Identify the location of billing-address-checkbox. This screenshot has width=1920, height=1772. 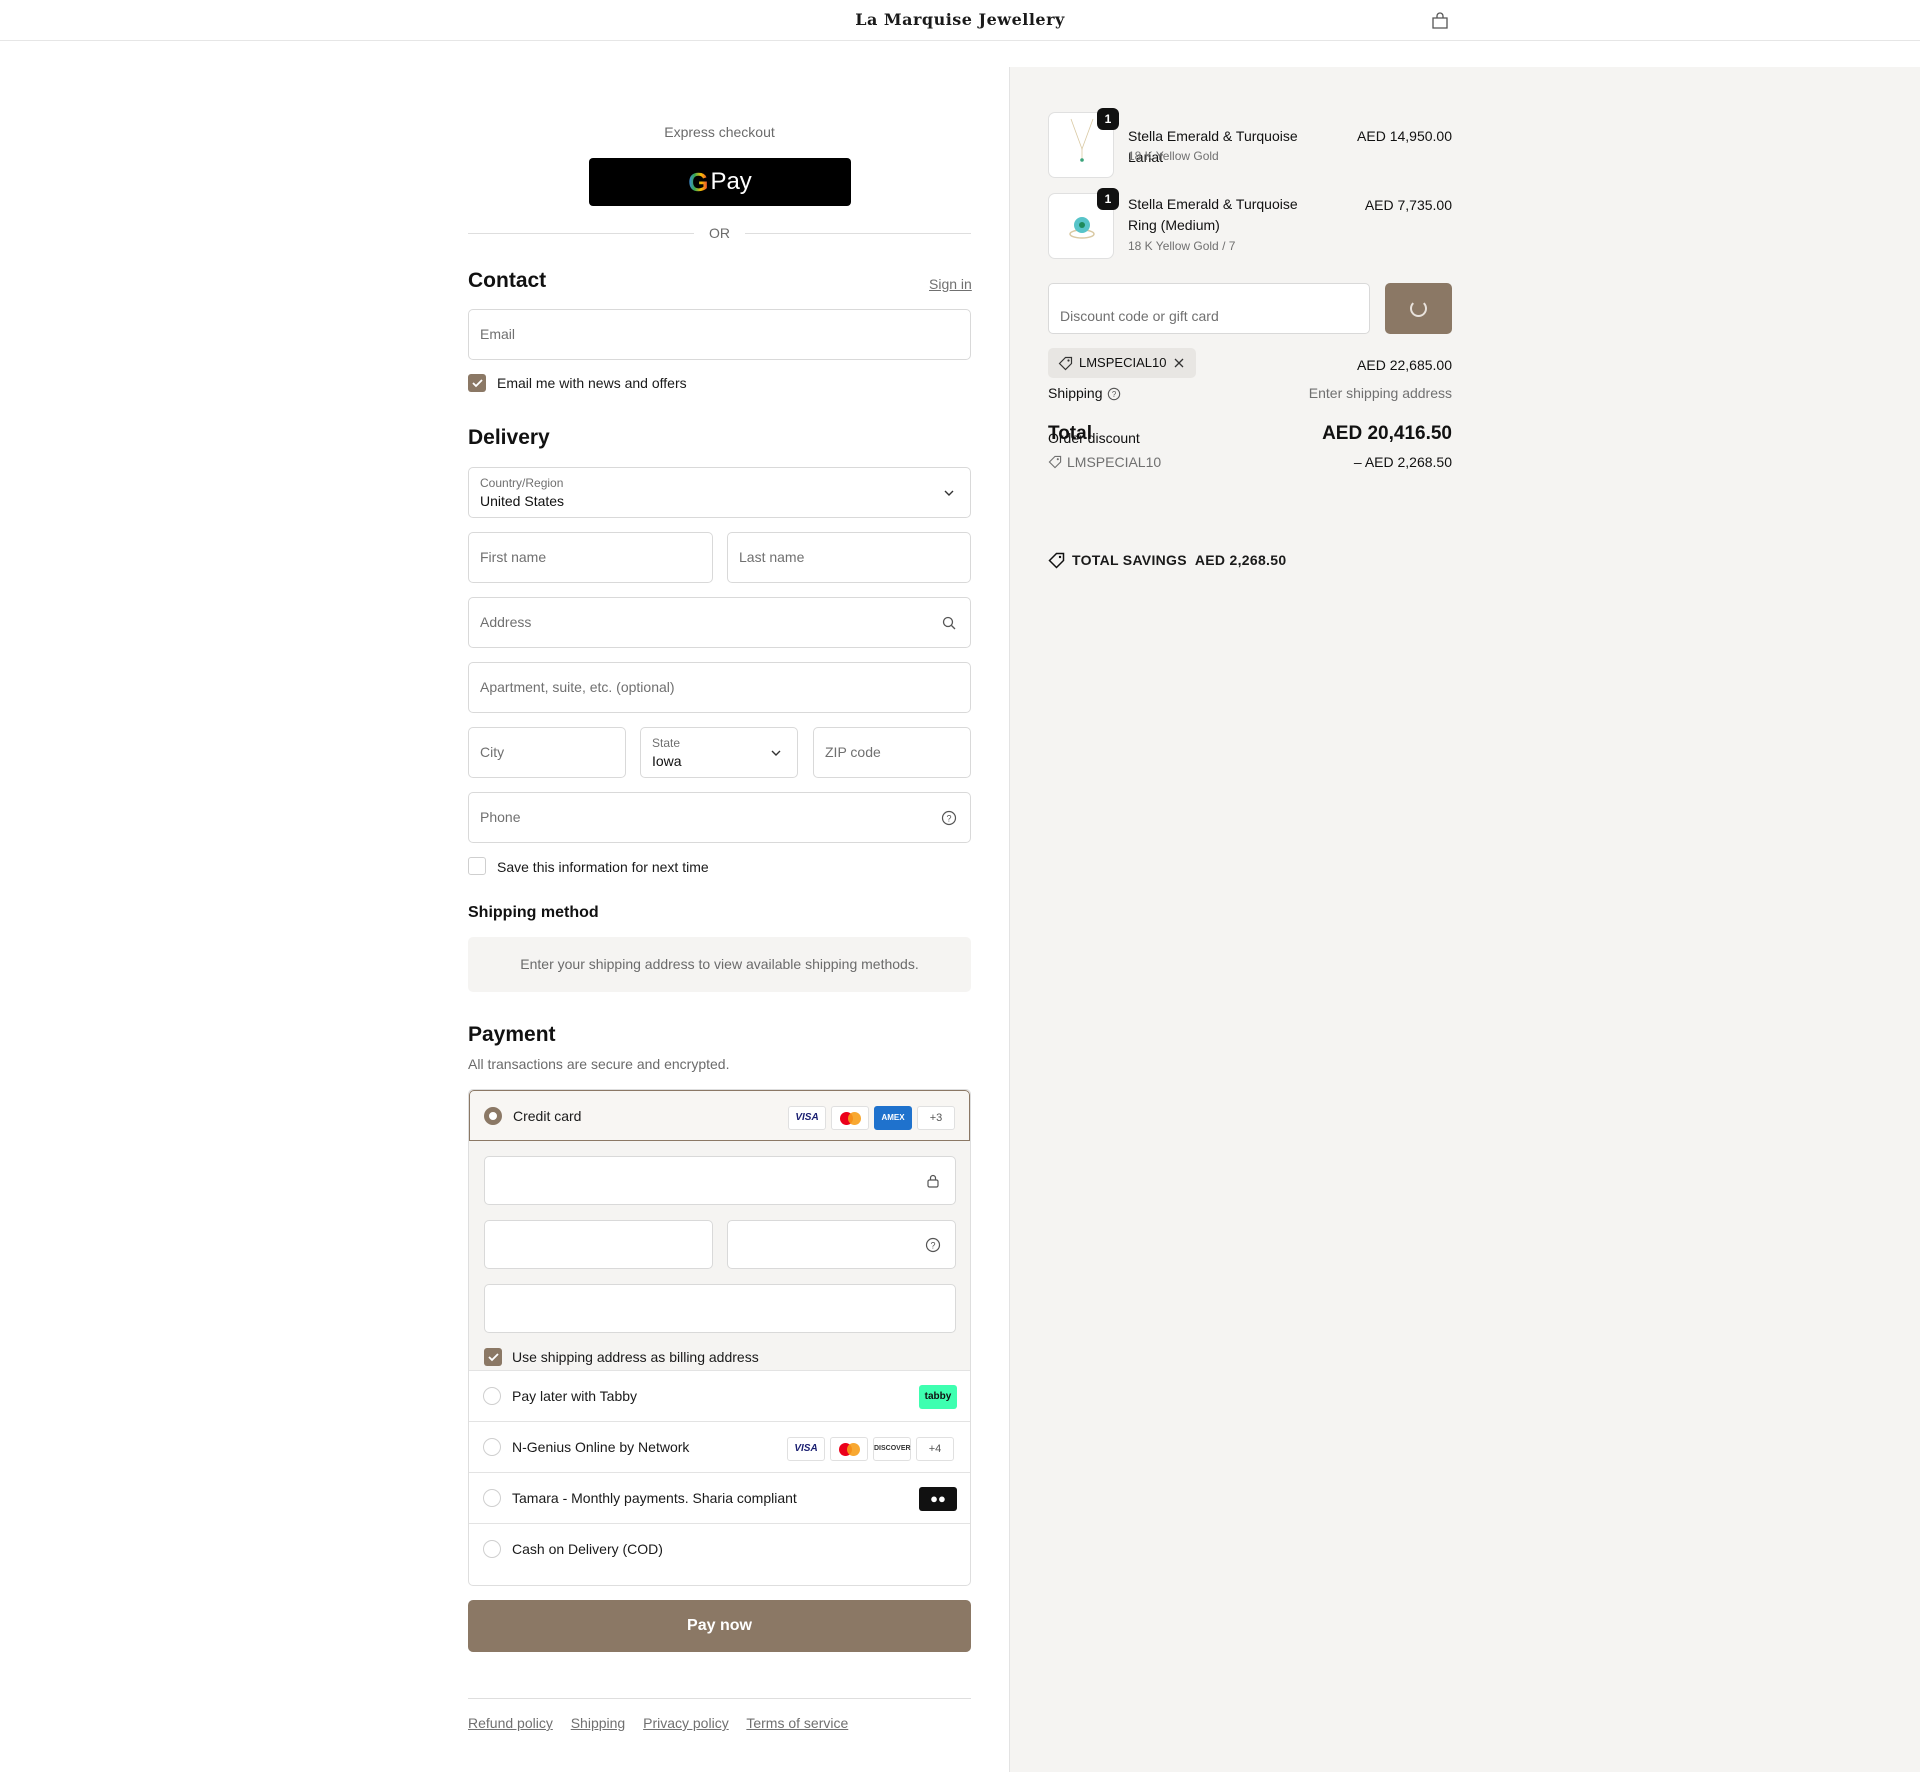
(493, 1357).